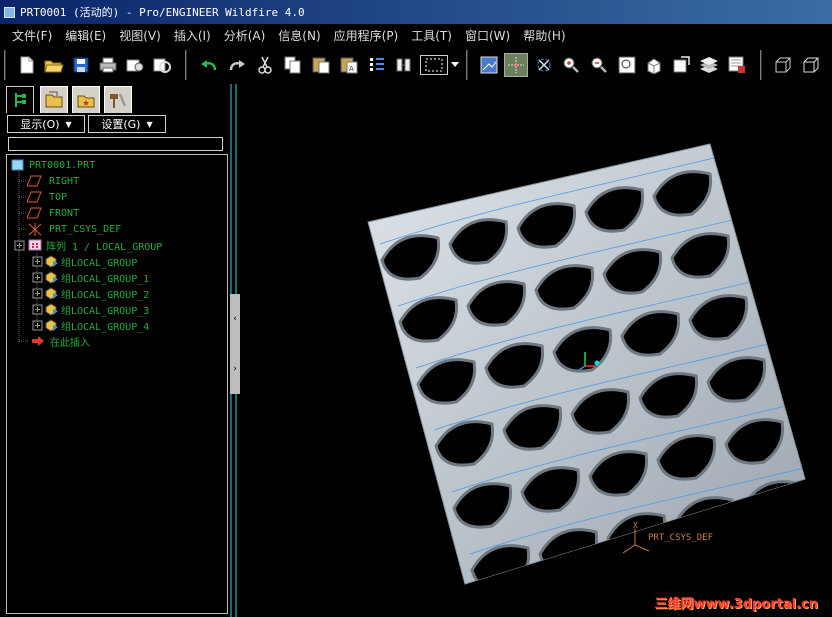 The width and height of the screenshot is (832, 617). Describe the element at coordinates (121, 124) in the screenshot. I see `settings-dropdown-label: 设置(G)` at that location.